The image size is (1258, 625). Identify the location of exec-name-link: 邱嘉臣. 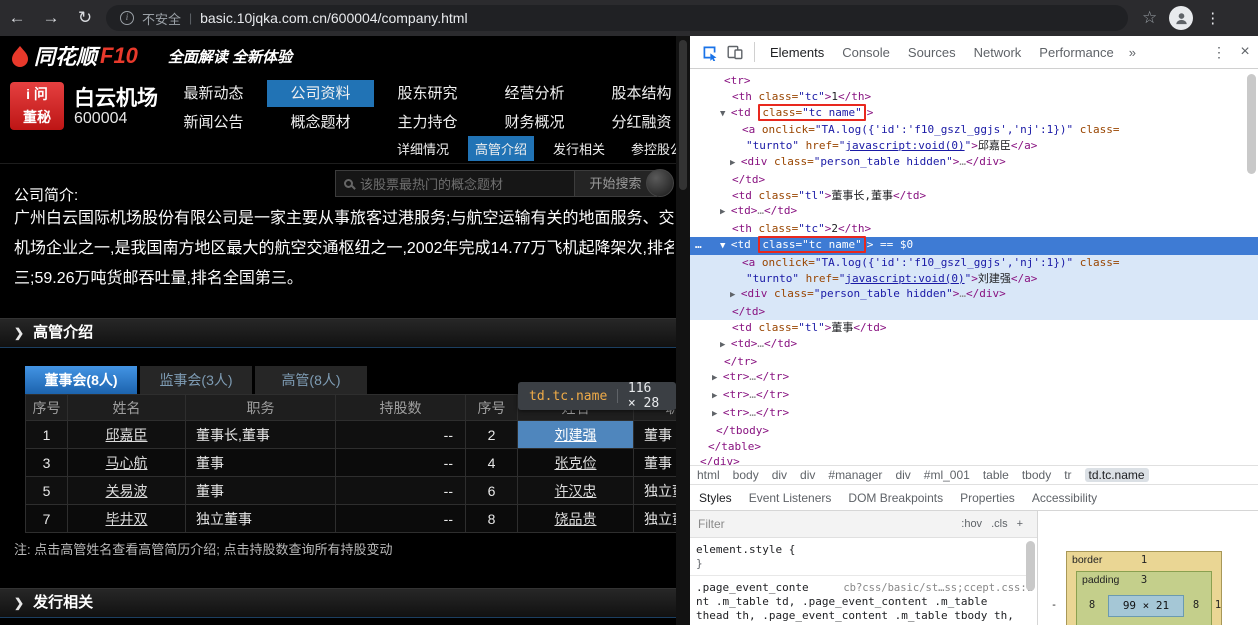
(127, 435).